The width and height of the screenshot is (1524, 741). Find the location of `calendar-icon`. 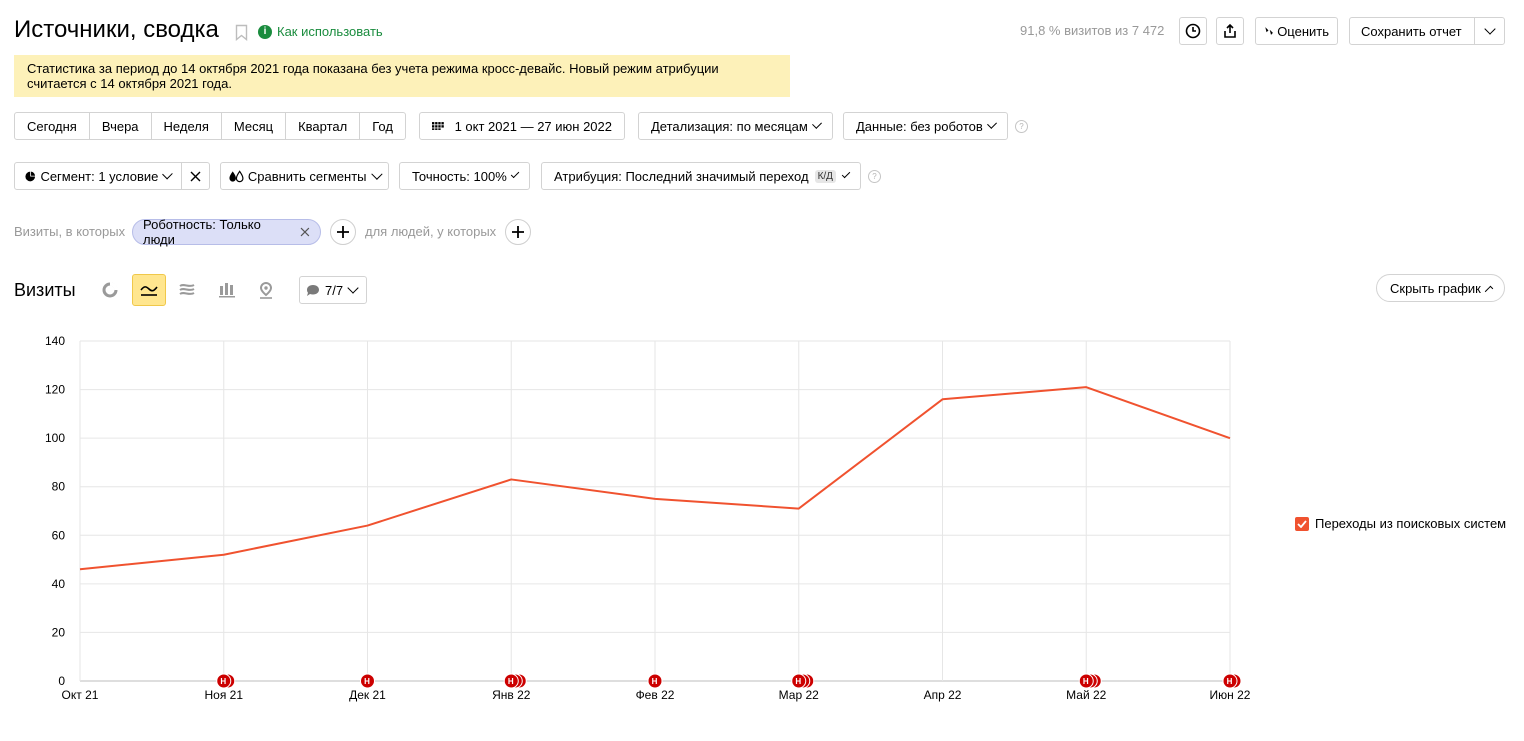

calendar-icon is located at coordinates (438, 126).